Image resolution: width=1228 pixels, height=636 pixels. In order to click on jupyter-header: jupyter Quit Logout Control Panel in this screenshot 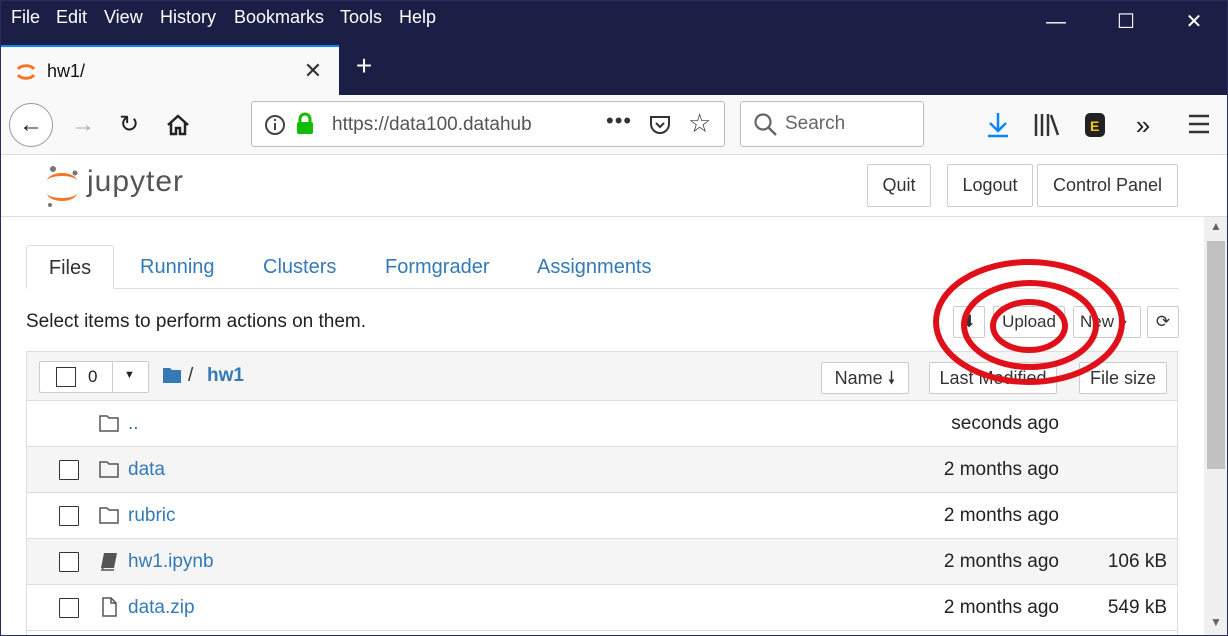, I will do `click(614, 186)`.